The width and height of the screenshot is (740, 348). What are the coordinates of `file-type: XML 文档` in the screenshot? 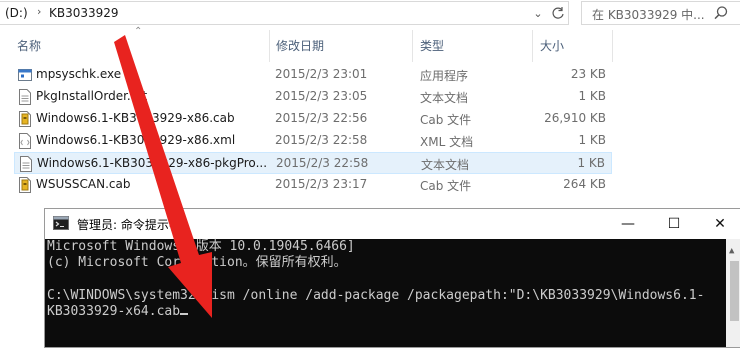 It's located at (447, 142).